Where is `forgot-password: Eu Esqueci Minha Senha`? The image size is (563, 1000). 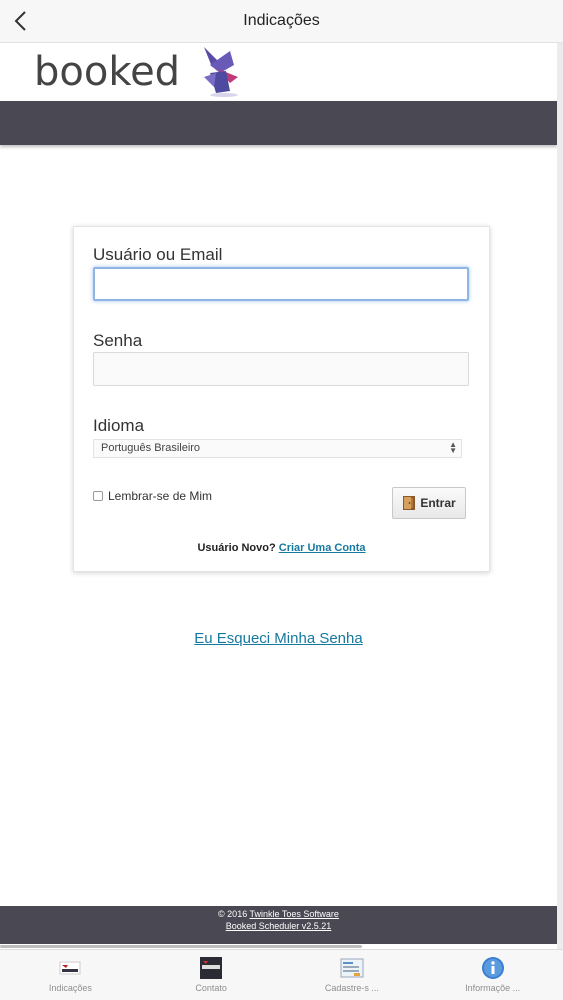 forgot-password: Eu Esqueci Minha Senha is located at coordinates (278, 638).